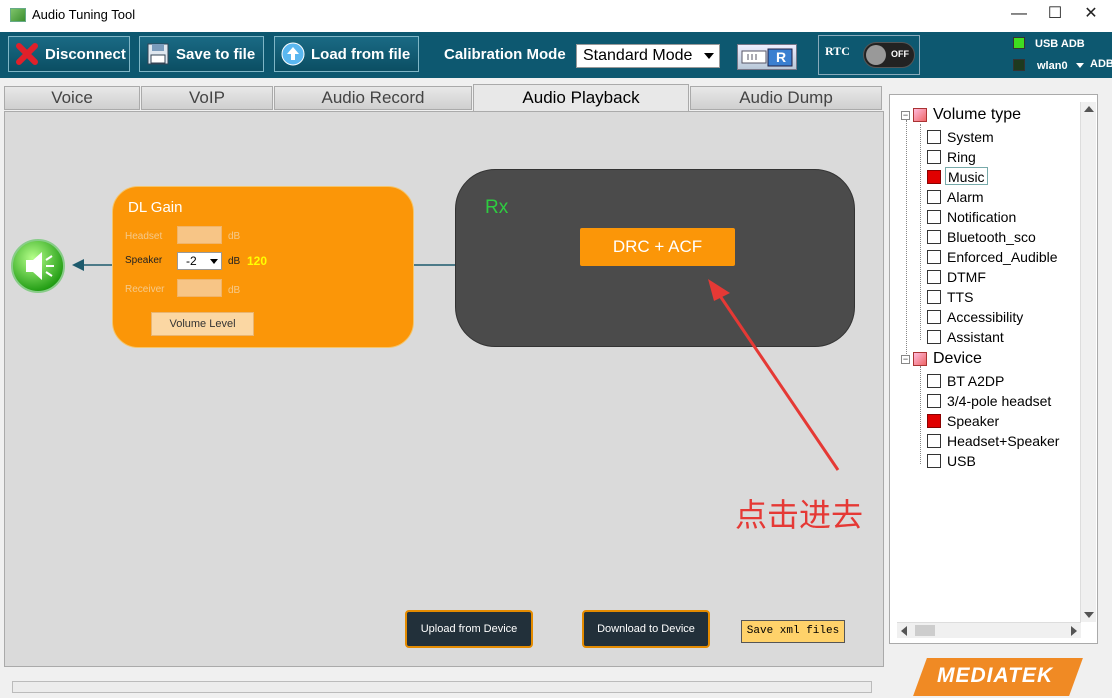 This screenshot has width=1112, height=698. I want to click on wlan-dropdown-icon, so click(1080, 65).